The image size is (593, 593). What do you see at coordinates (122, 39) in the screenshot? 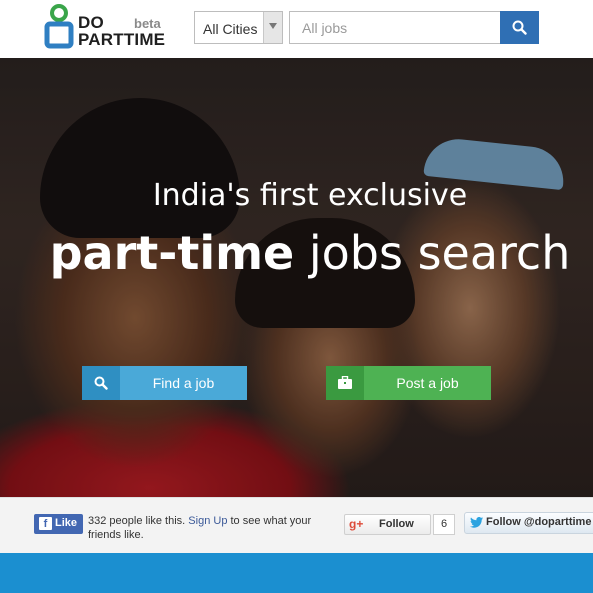
I see `logo-line-2: PARTTIME` at bounding box center [122, 39].